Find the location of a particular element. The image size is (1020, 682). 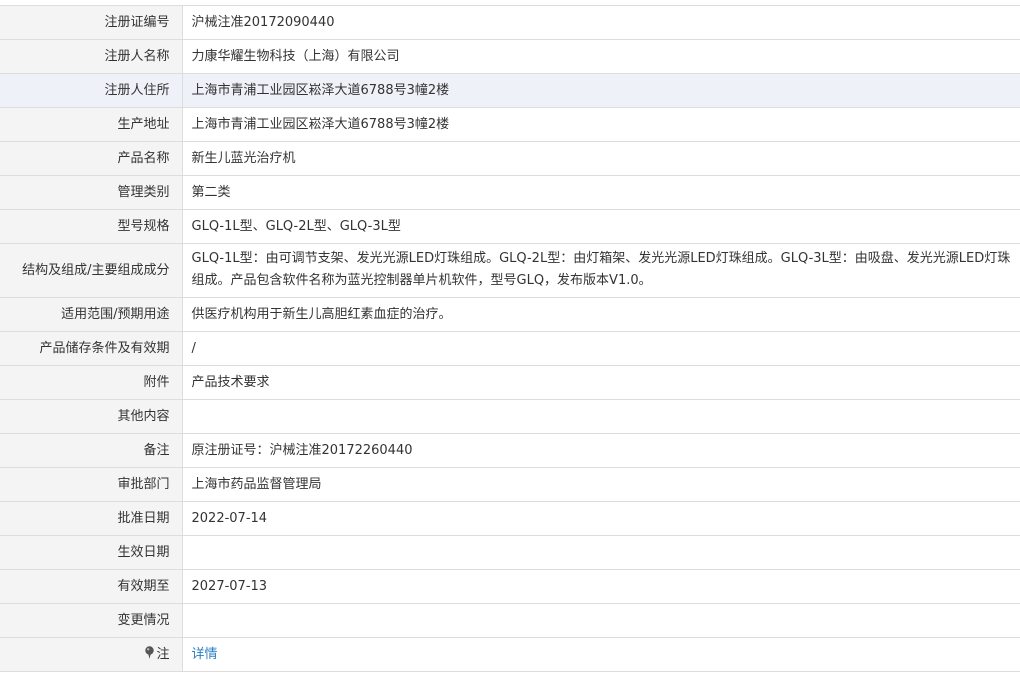

pin-icon is located at coordinates (150, 652).